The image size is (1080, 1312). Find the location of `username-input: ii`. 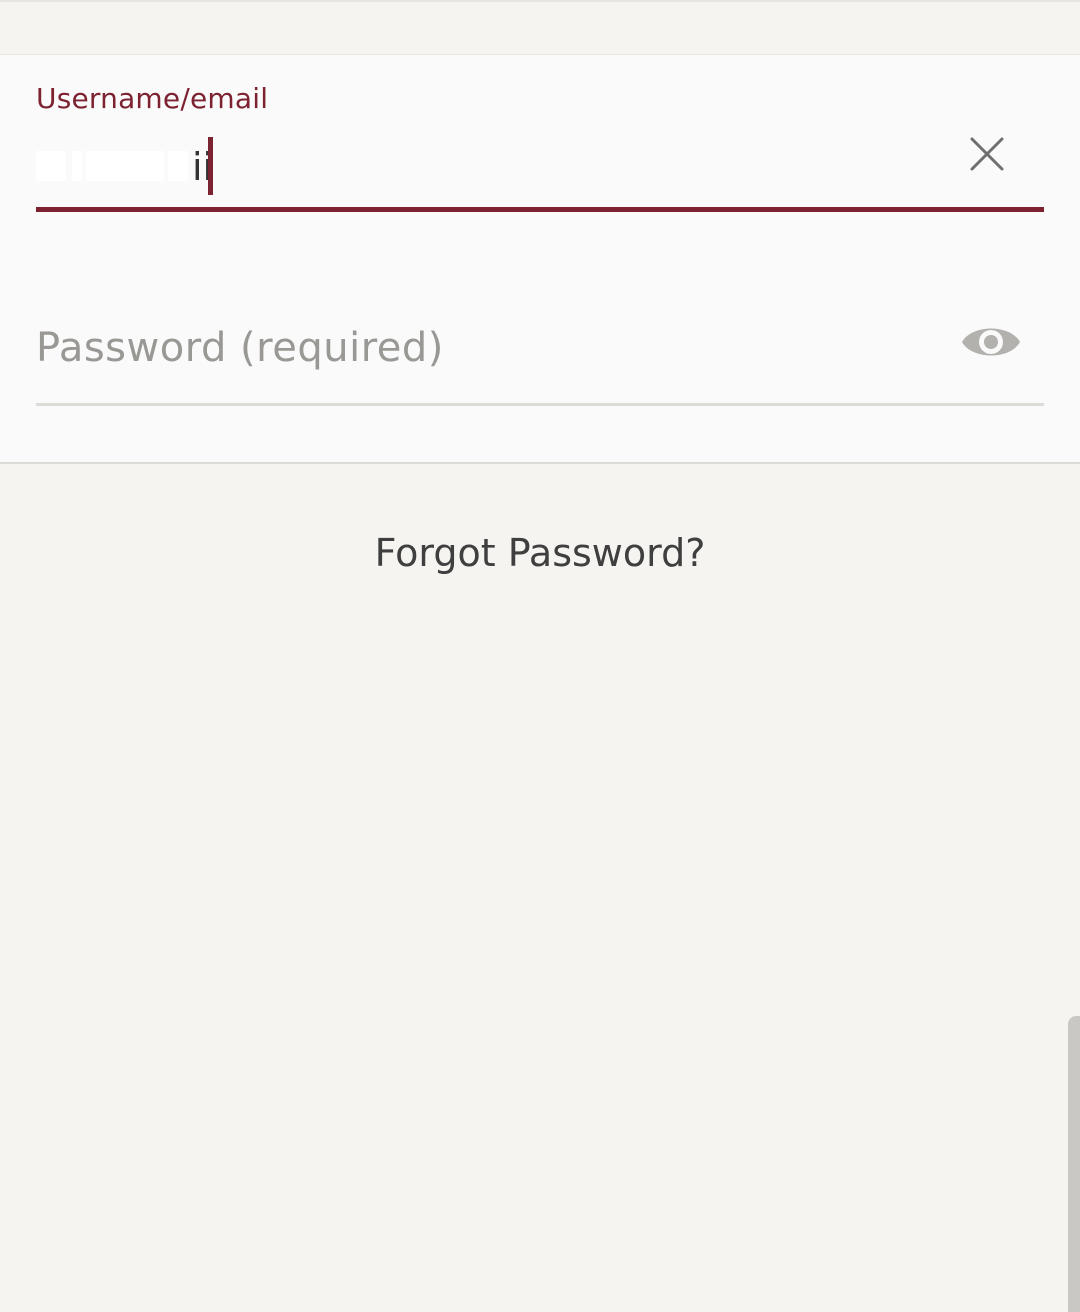

username-input: ii is located at coordinates (156, 166).